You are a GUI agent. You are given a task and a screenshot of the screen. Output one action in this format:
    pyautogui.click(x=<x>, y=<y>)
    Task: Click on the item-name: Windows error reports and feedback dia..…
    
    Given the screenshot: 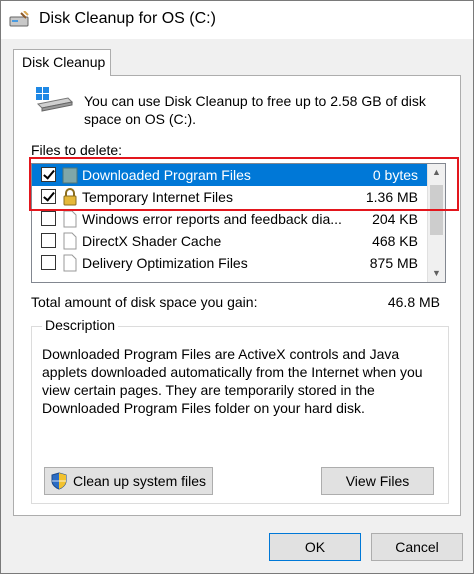 What is the action you would take?
    pyautogui.click(x=212, y=219)
    